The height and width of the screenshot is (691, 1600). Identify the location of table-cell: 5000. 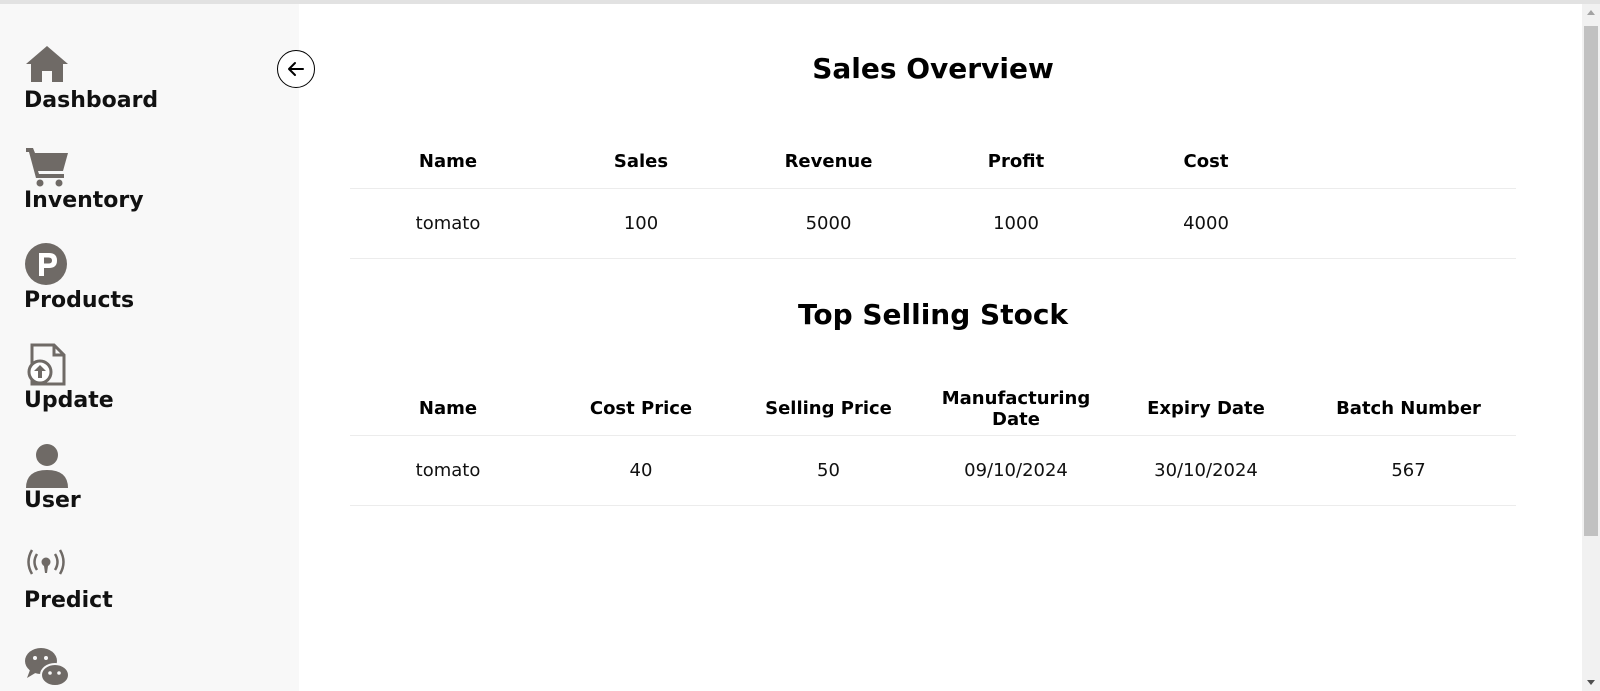
(828, 223).